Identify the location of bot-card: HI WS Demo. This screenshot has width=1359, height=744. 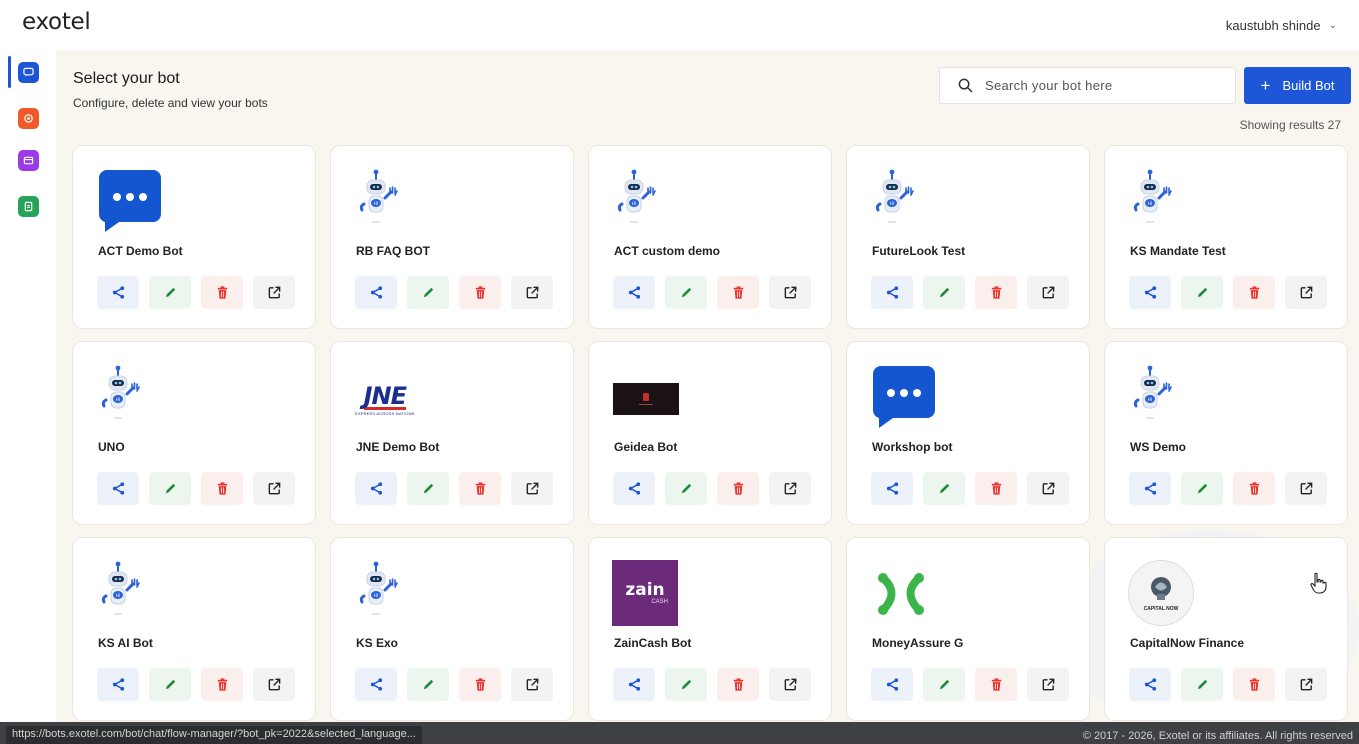
(1226, 433).